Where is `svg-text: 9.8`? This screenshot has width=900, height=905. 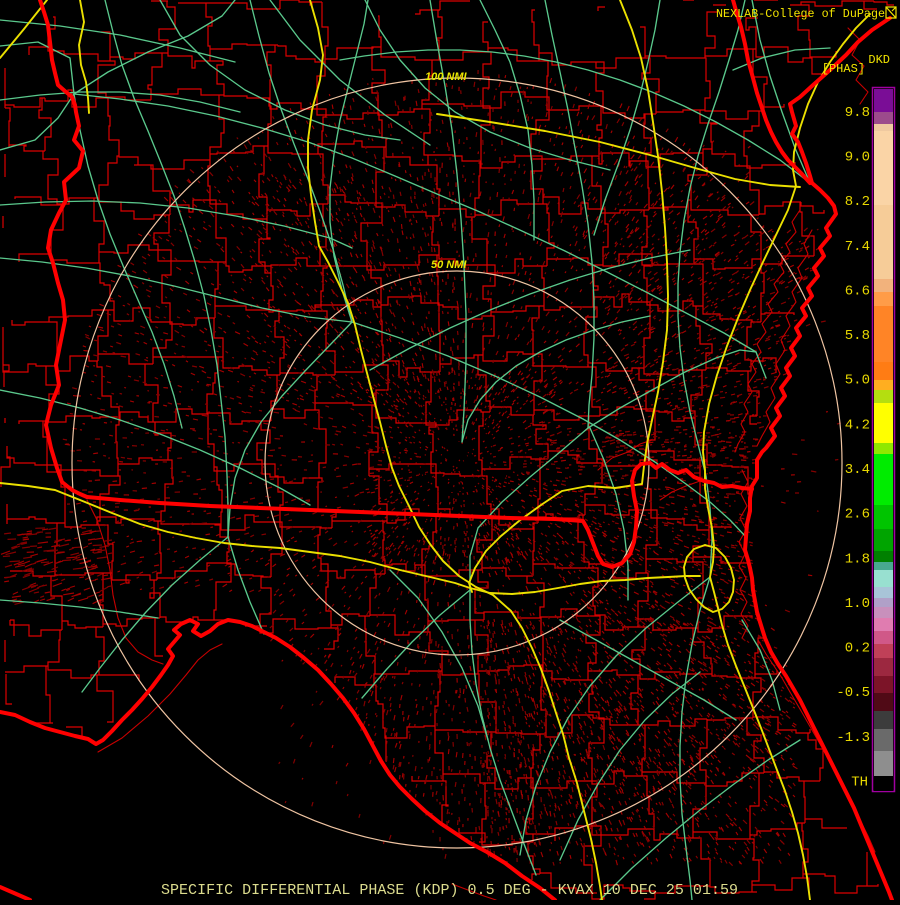 svg-text: 9.8 is located at coordinates (857, 113).